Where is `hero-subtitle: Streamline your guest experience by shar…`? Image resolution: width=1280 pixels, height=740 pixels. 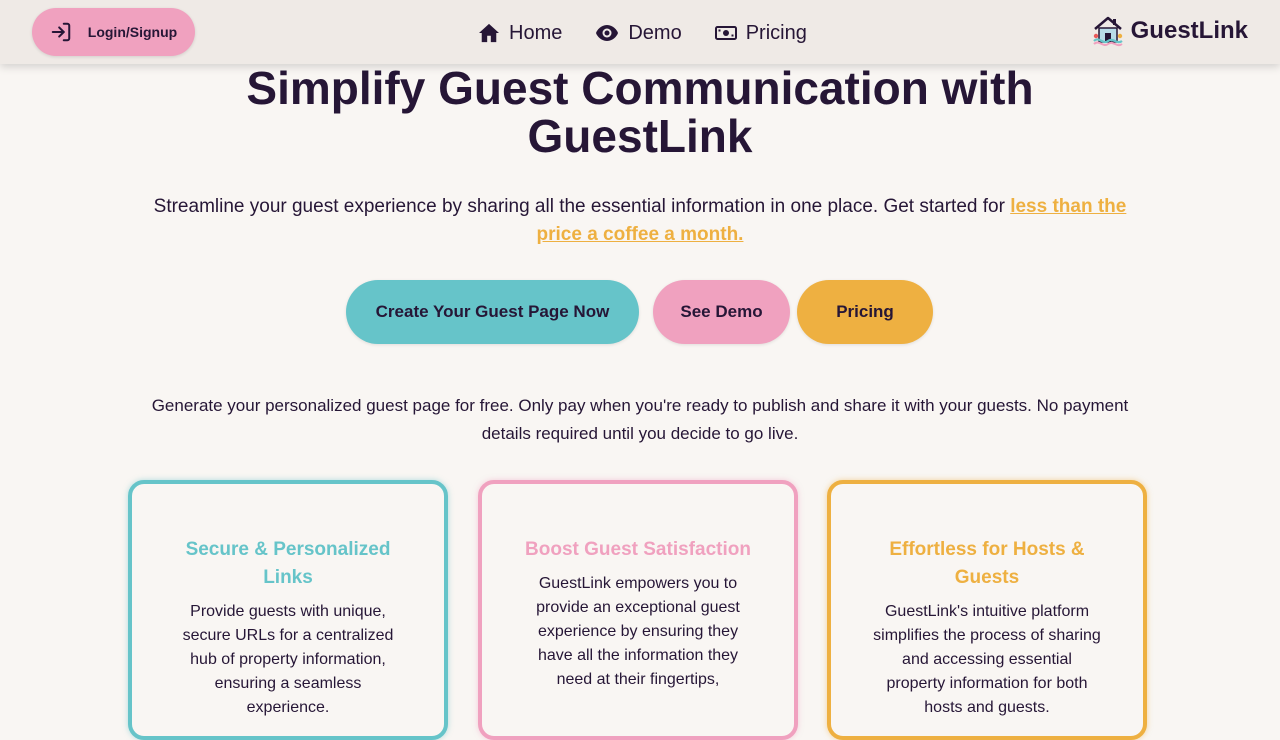 hero-subtitle: Streamline your guest experience by shar… is located at coordinates (640, 221).